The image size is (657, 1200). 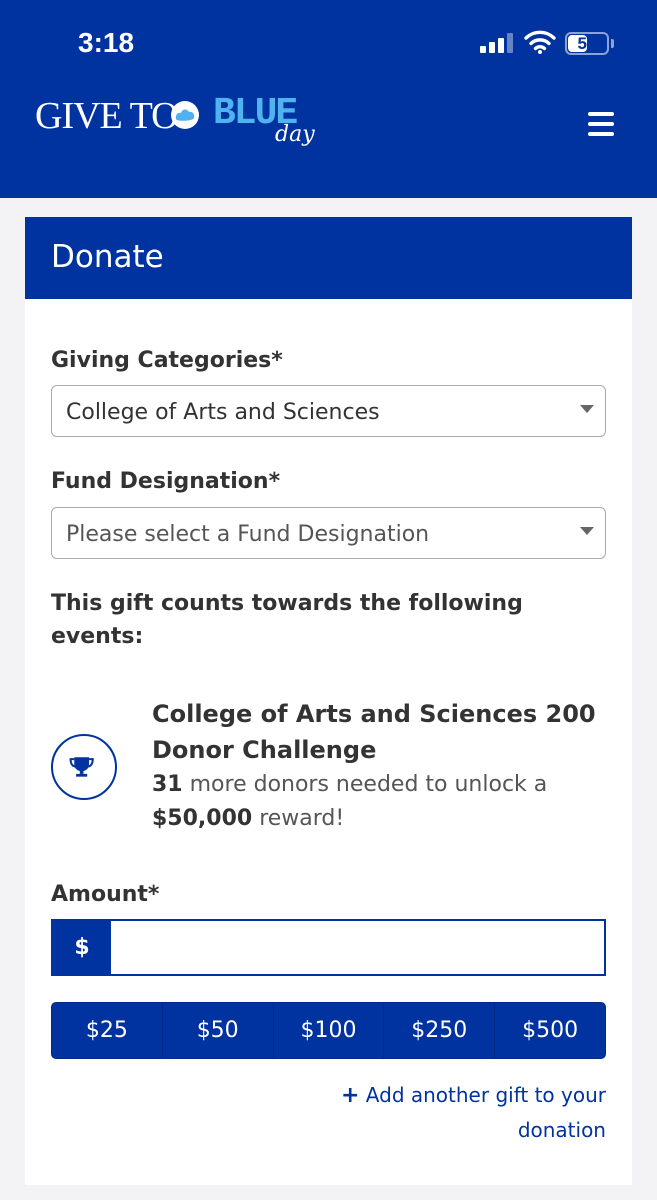 What do you see at coordinates (550, 1030) in the screenshot?
I see `amount-500-button: $500` at bounding box center [550, 1030].